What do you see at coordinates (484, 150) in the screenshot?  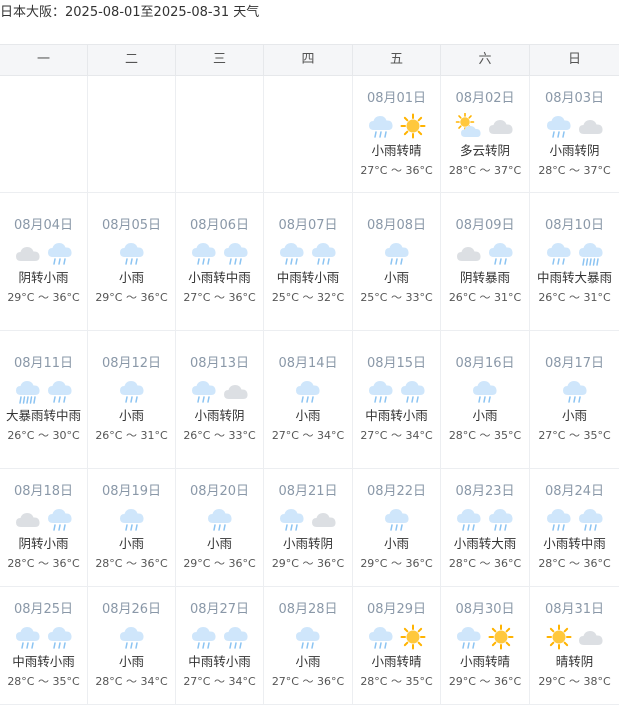 I see `weather-description: 多云转阴` at bounding box center [484, 150].